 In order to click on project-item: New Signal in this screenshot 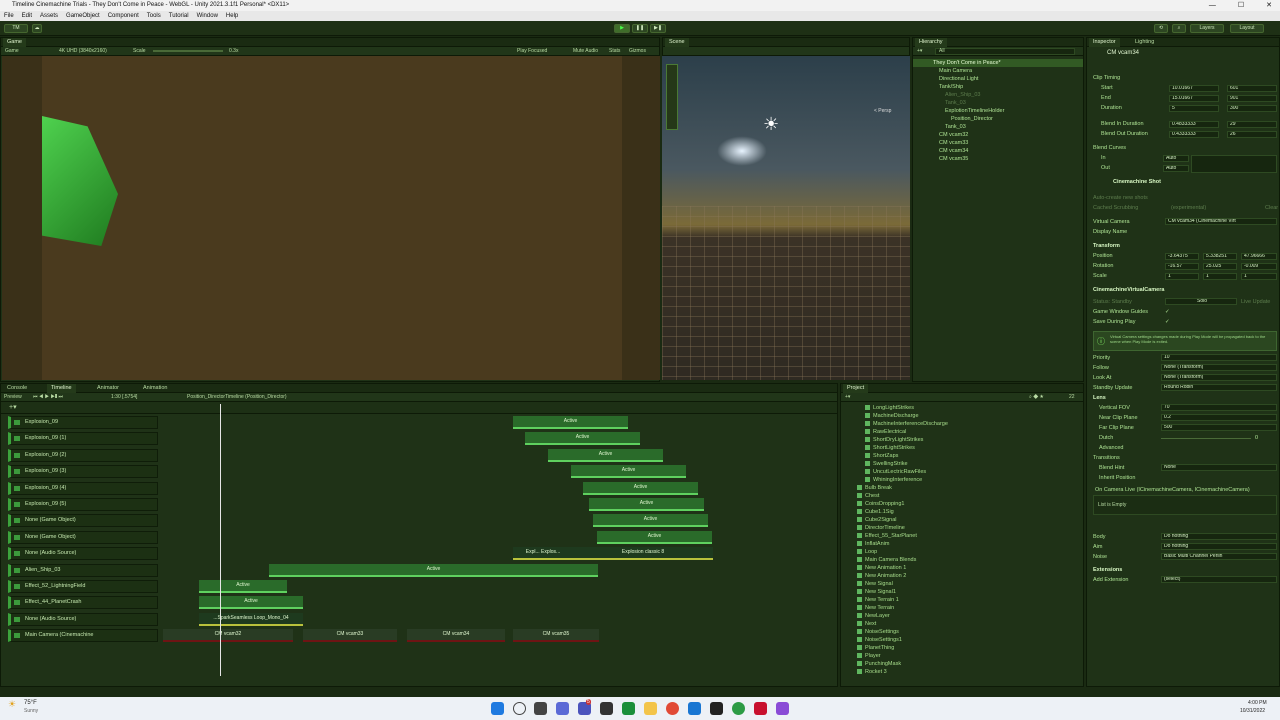, I will do `click(875, 584)`.